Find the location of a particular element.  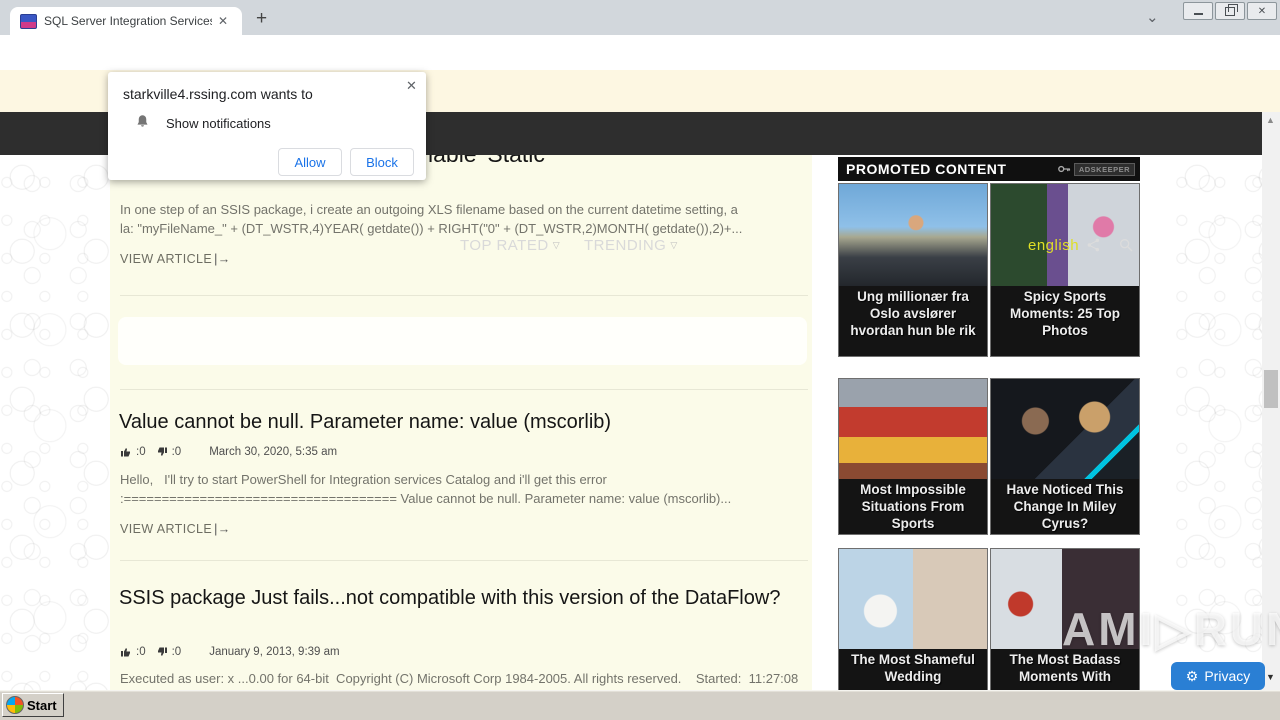

search-icon is located at coordinates (1126, 245).